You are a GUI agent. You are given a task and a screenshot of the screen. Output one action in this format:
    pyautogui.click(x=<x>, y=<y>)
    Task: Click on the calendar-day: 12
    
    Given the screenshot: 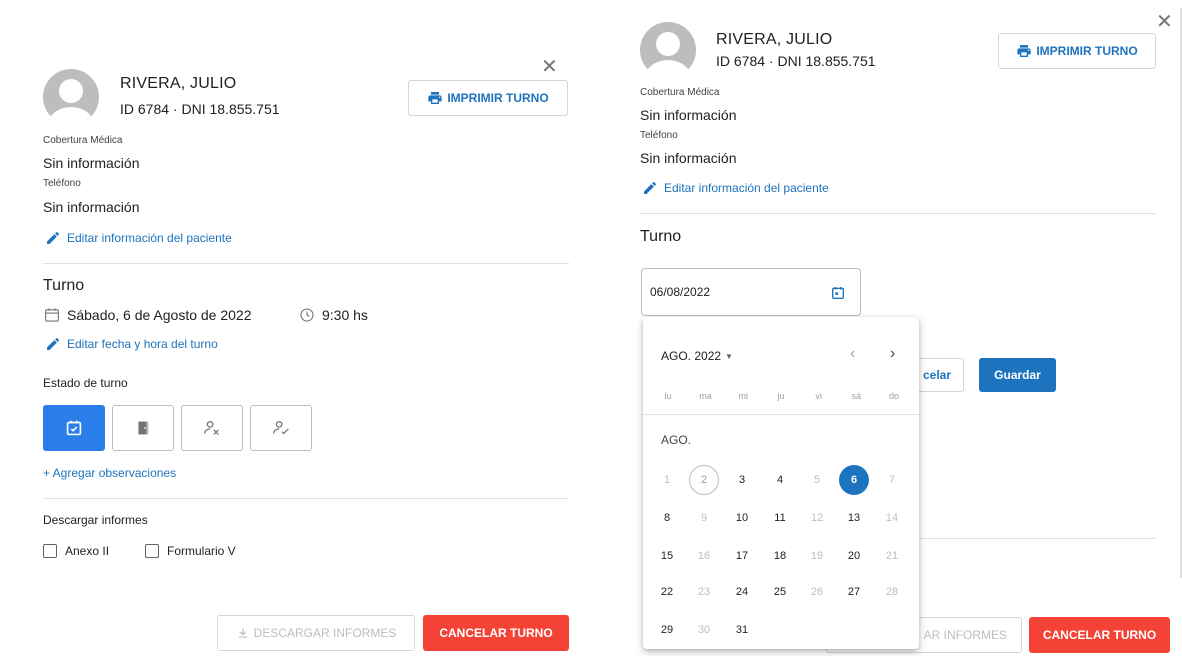 What is the action you would take?
    pyautogui.click(x=817, y=518)
    